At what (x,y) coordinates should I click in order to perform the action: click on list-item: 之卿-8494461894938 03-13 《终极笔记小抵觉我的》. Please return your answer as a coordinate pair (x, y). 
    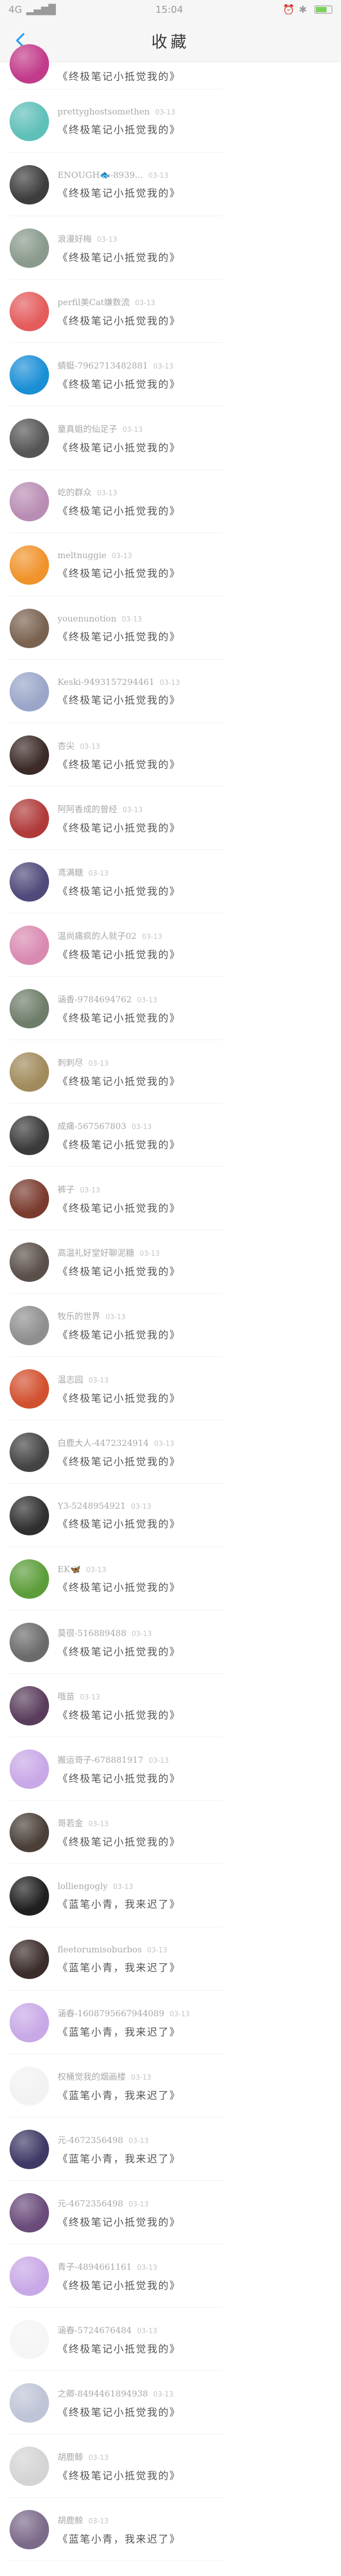
    Looking at the image, I should click on (170, 2402).